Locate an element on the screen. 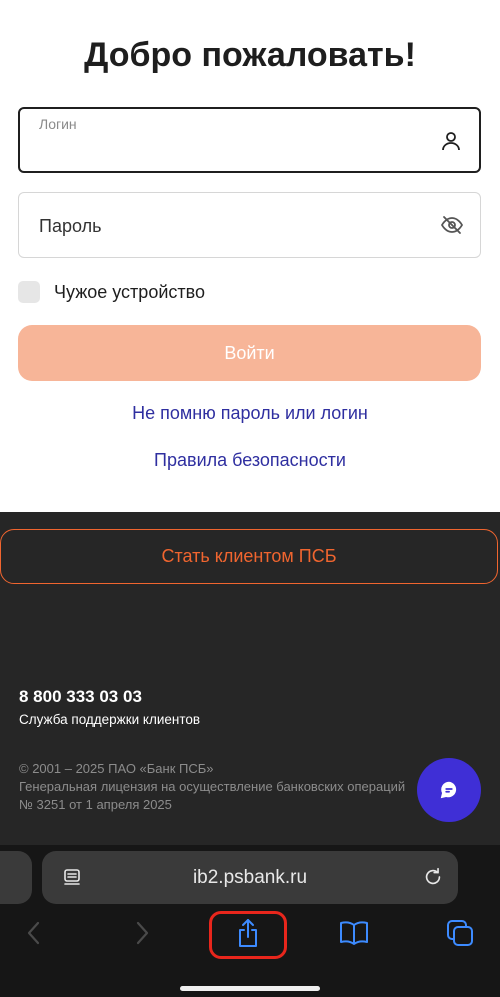  tabs-icon is located at coordinates (460, 933).